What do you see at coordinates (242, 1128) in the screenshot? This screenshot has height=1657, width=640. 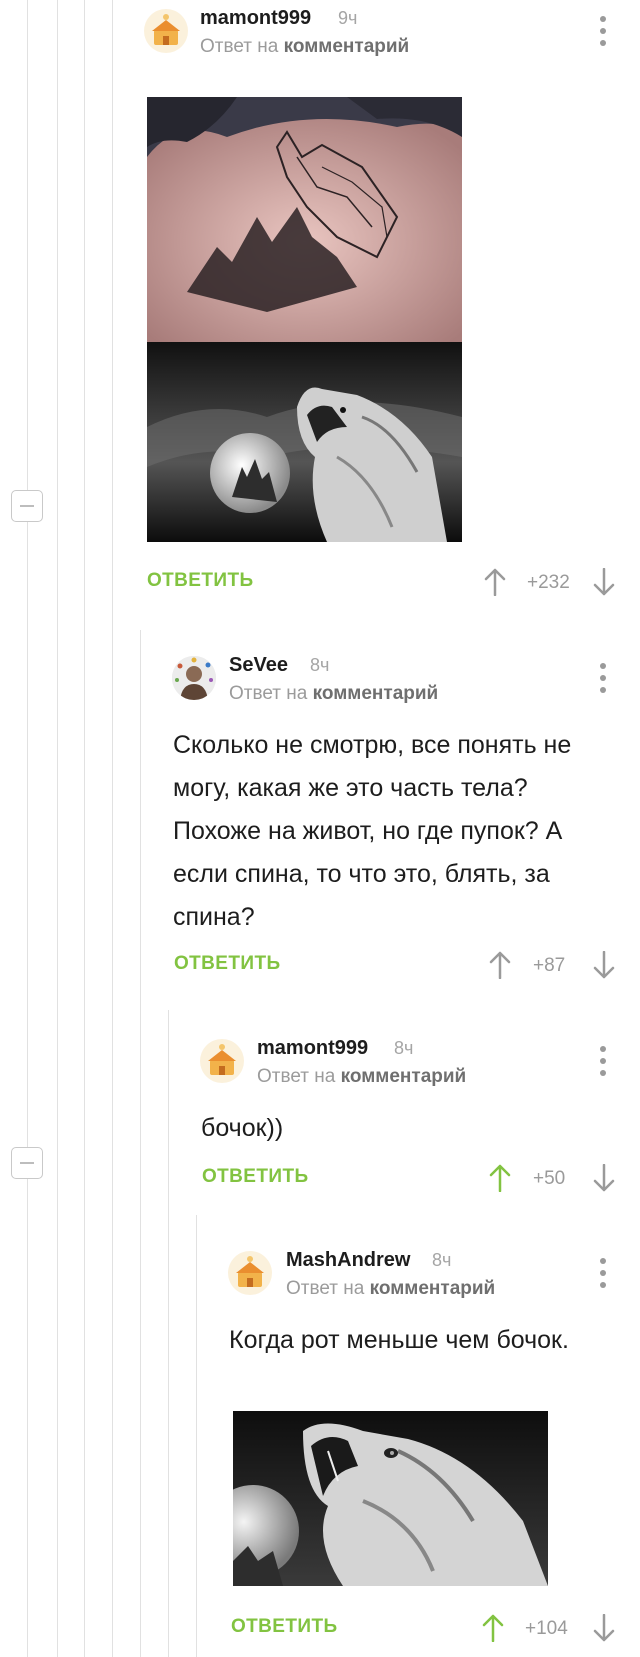 I see `comment-text: бочок))` at bounding box center [242, 1128].